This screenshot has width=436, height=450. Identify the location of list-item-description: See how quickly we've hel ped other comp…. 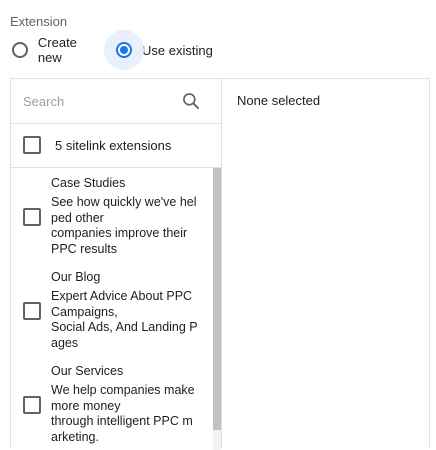
(124, 225).